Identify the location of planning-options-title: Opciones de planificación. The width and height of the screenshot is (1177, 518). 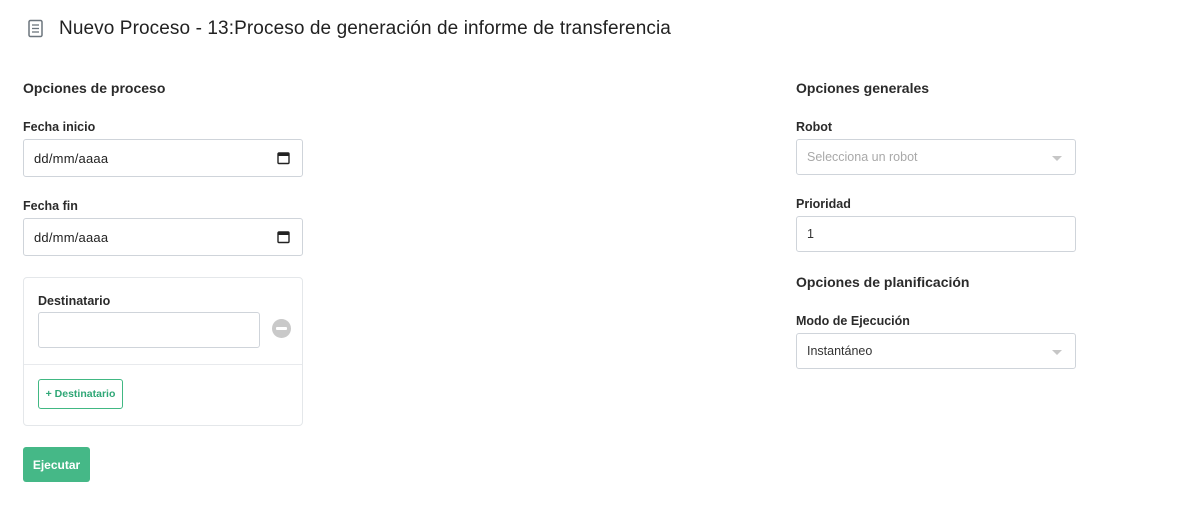
(883, 282).